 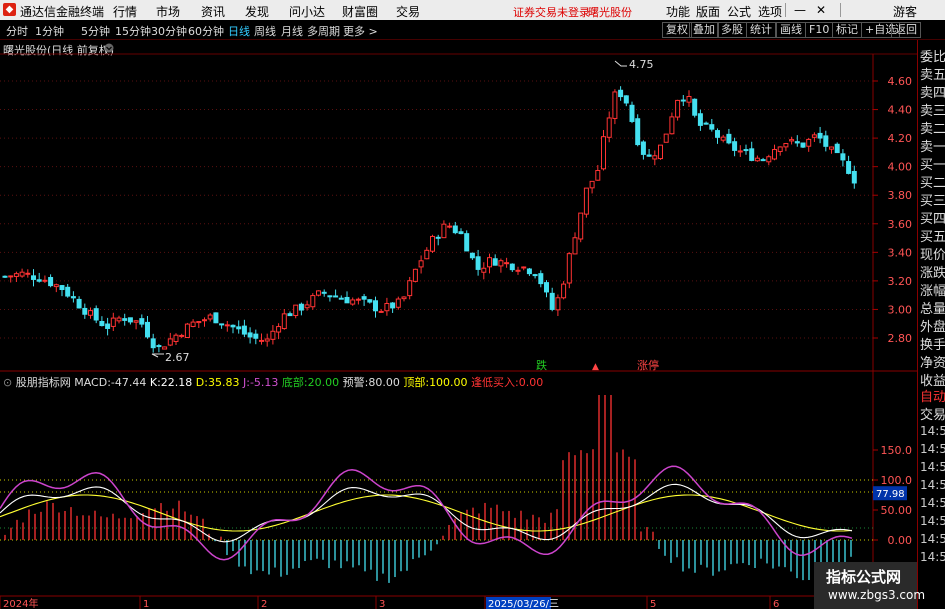 What do you see at coordinates (932, 271) in the screenshot?
I see `panel-item-change: 涨跌` at bounding box center [932, 271].